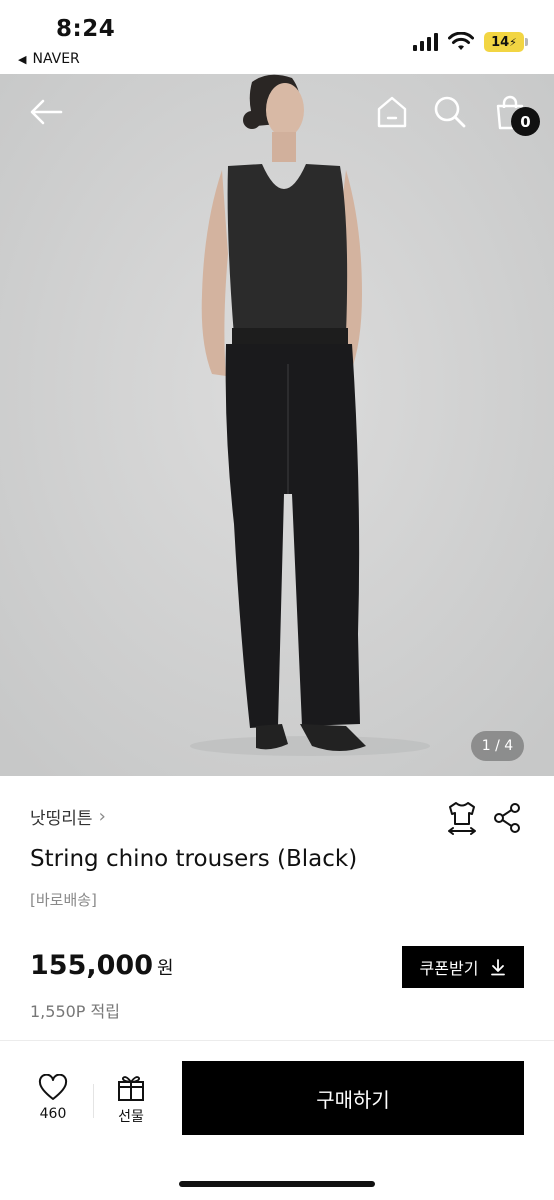  What do you see at coordinates (497, 746) in the screenshot?
I see `image-page-indicator: 1 / 4` at bounding box center [497, 746].